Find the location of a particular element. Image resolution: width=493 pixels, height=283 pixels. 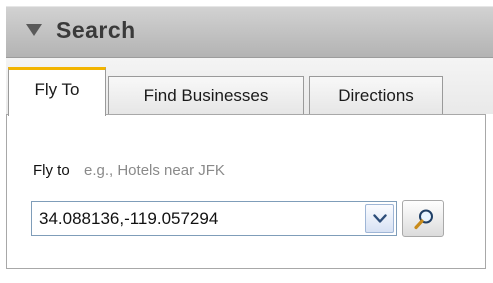

tab-directions: Directions is located at coordinates (376, 95).